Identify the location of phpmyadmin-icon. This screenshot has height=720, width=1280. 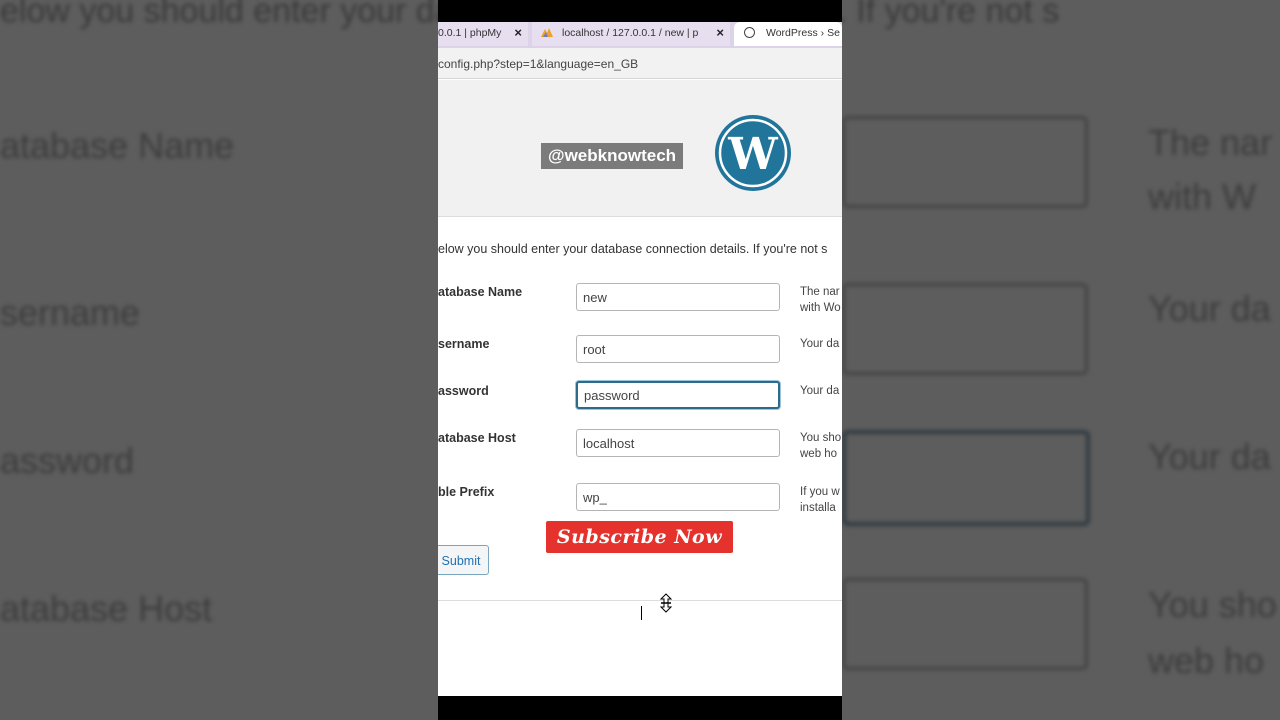
(547, 32).